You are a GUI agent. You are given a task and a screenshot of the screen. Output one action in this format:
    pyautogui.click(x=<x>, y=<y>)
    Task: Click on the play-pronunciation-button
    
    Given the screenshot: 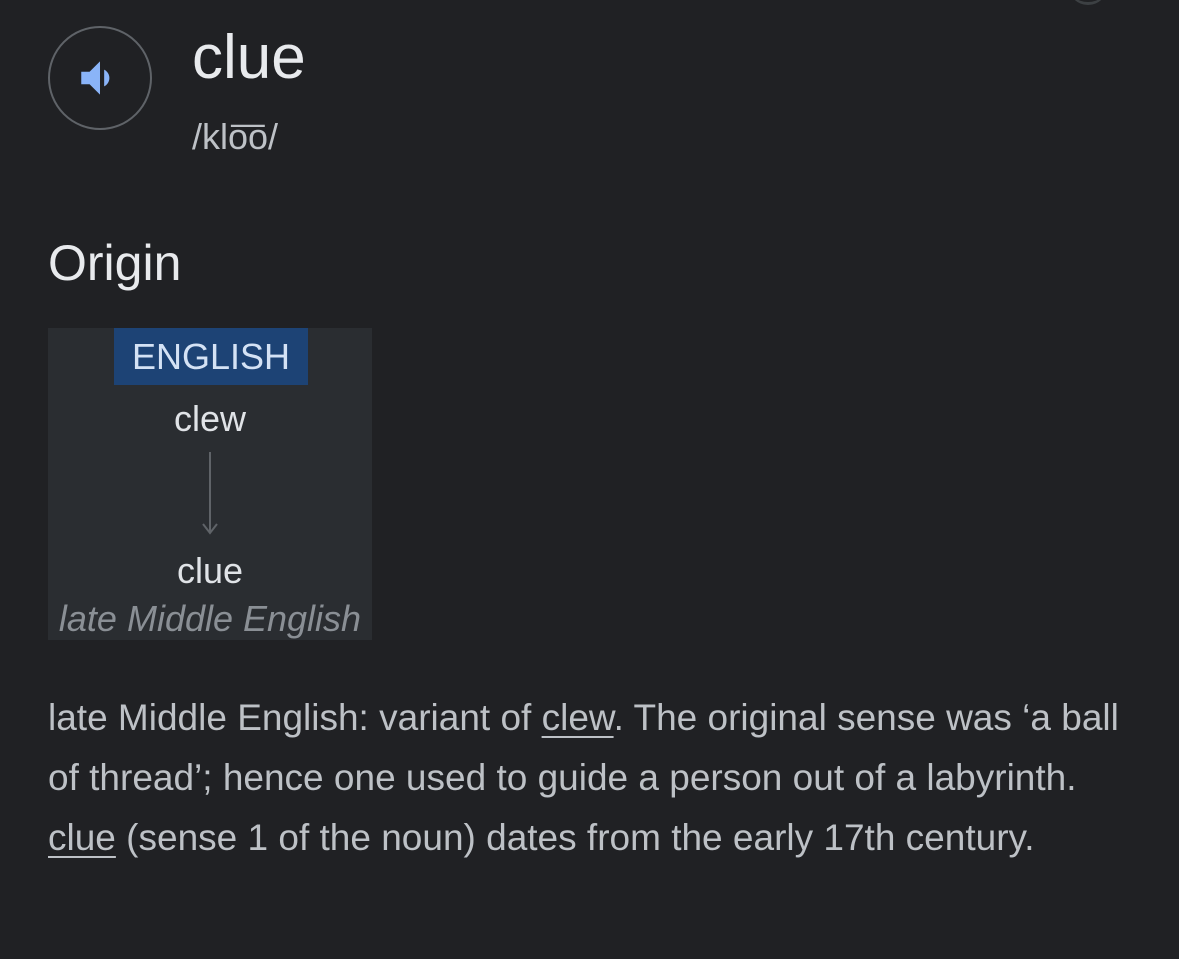 What is the action you would take?
    pyautogui.click(x=100, y=78)
    